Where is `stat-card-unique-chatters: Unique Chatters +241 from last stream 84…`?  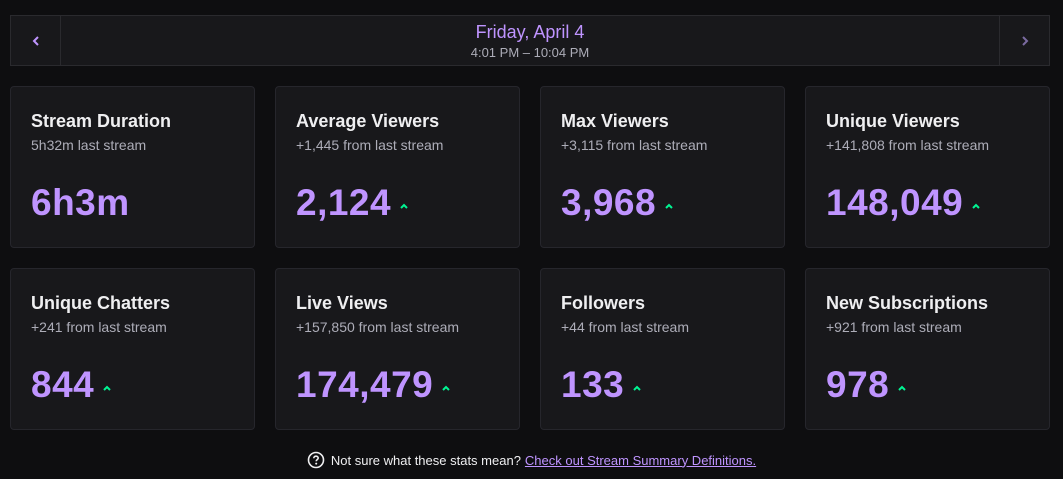
stat-card-unique-chatters: Unique Chatters +241 from last stream 84… is located at coordinates (132, 349).